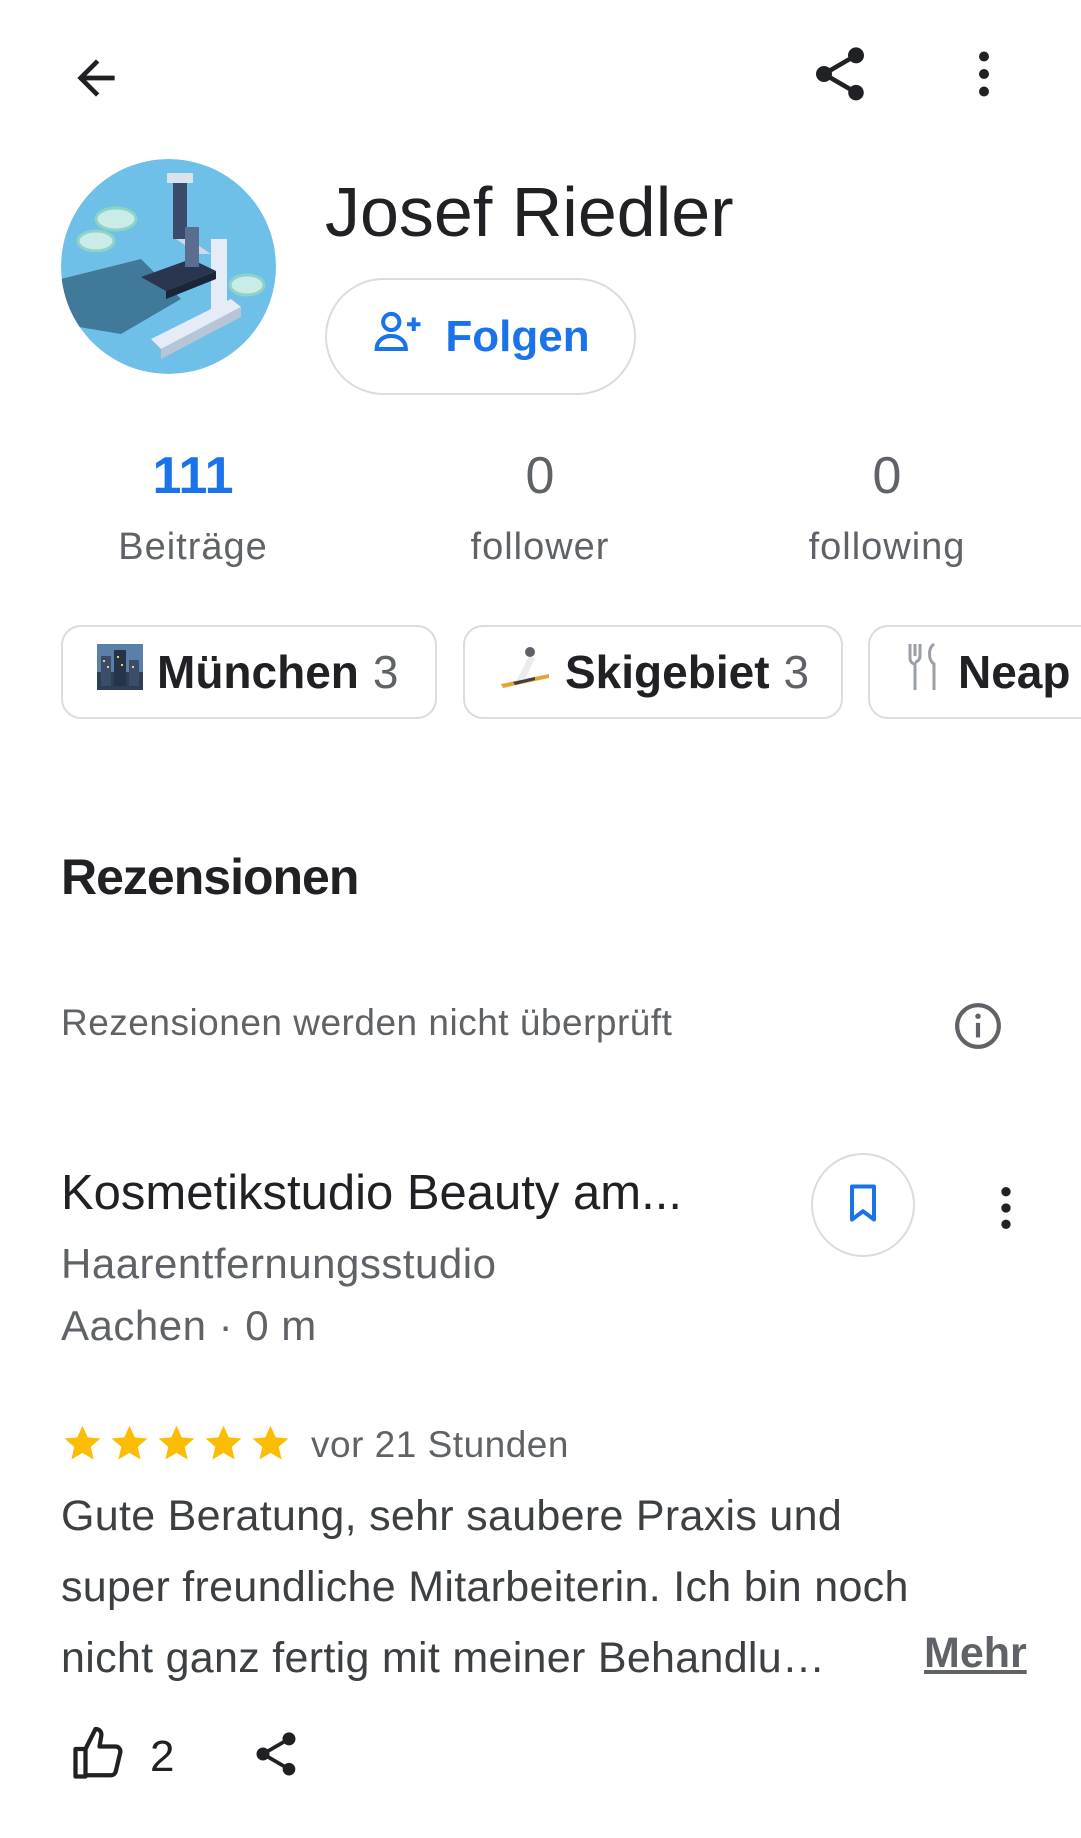 Image resolution: width=1081 pixels, height=1838 pixels. Describe the element at coordinates (258, 672) in the screenshot. I see `chip-label: München` at that location.